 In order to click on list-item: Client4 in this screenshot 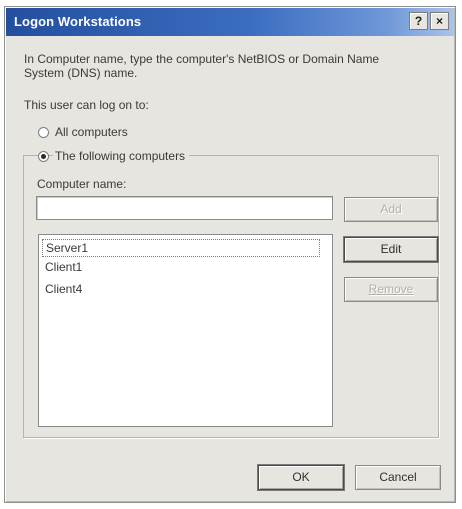, I will do `click(63, 289)`.